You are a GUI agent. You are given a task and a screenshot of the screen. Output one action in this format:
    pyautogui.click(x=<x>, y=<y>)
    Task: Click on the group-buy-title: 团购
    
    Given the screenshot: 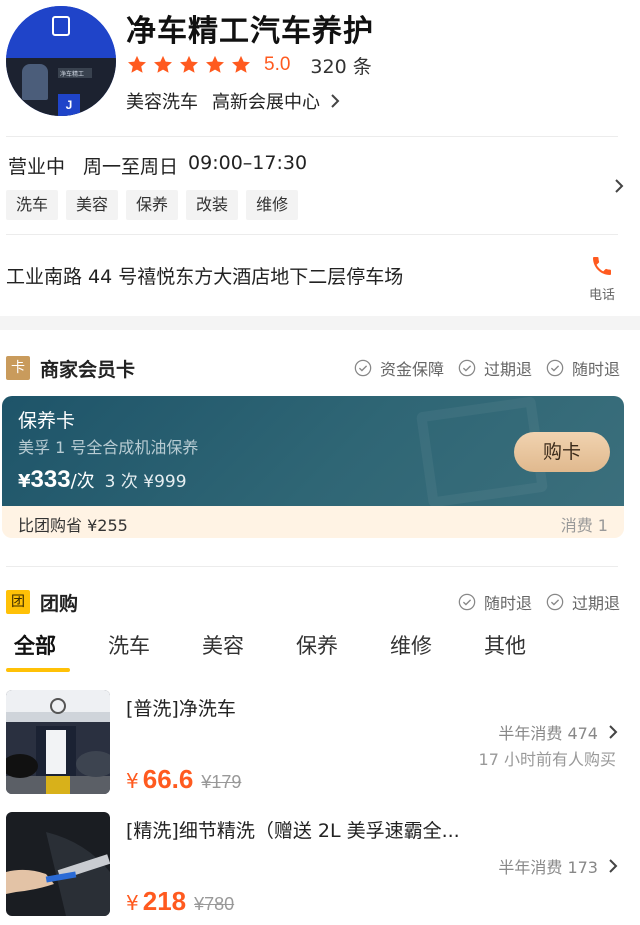 What is the action you would take?
    pyautogui.click(x=59, y=603)
    